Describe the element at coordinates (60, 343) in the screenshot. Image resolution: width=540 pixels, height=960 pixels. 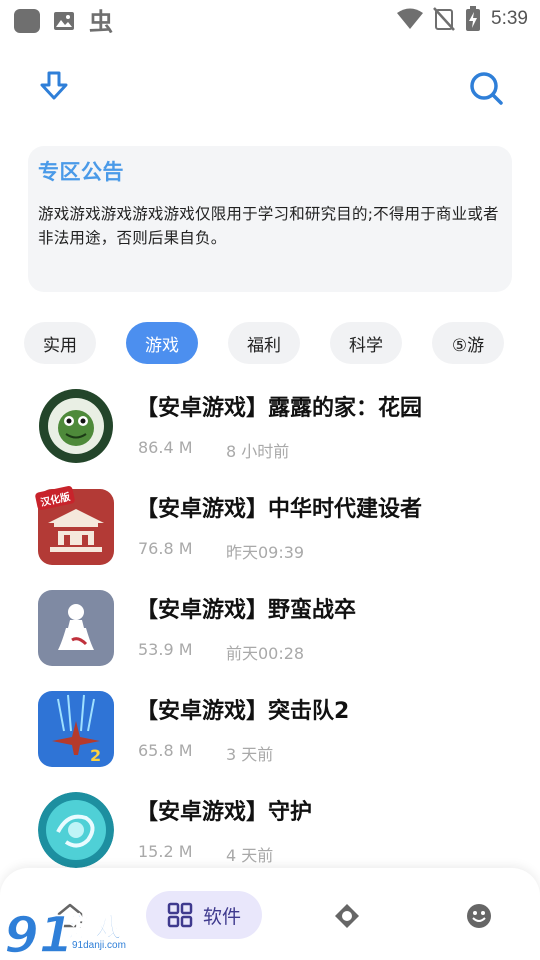
I see `tab-utility: 实用` at that location.